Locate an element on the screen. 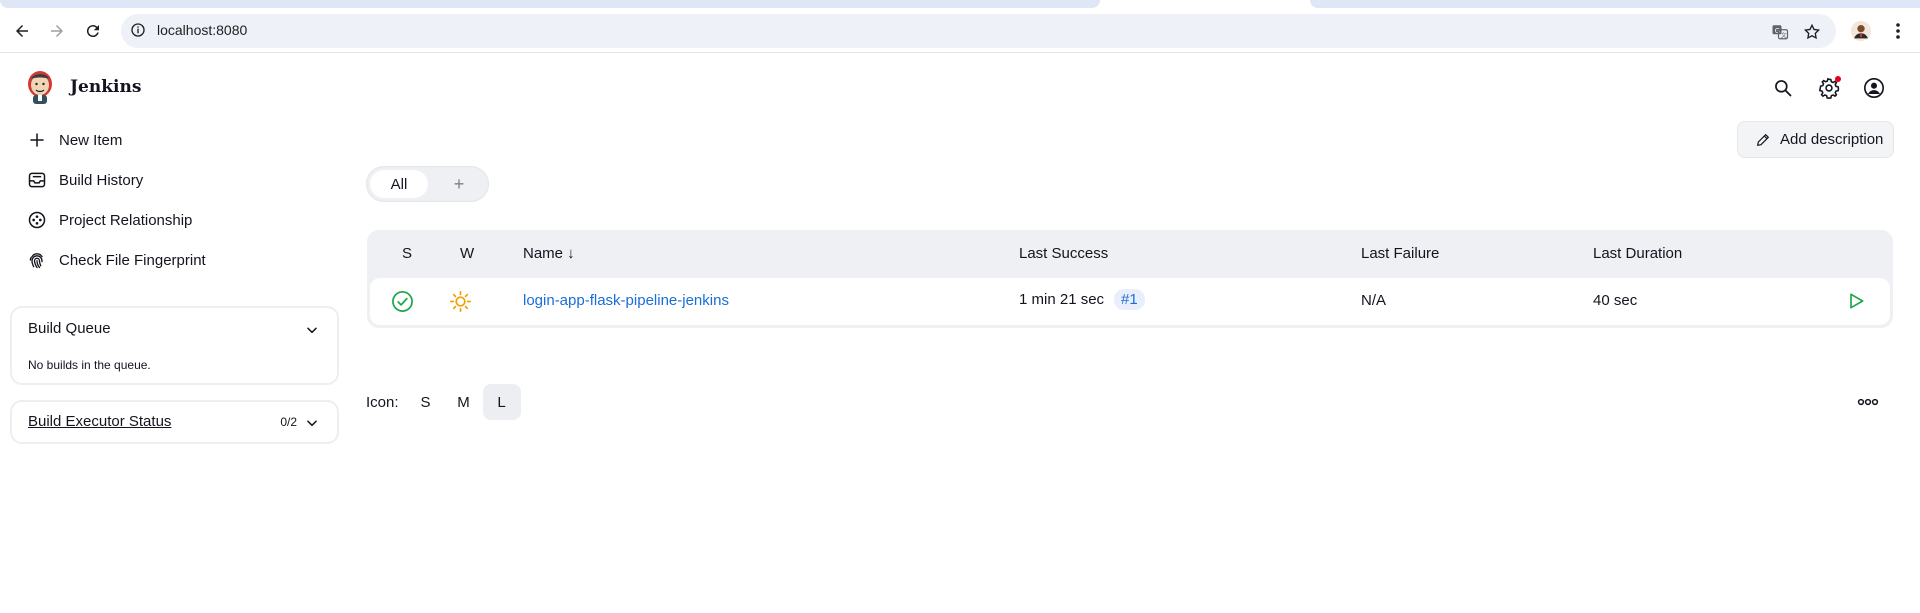 The width and height of the screenshot is (1920, 613). last-success-time: 1 min 21 sec is located at coordinates (1062, 299).